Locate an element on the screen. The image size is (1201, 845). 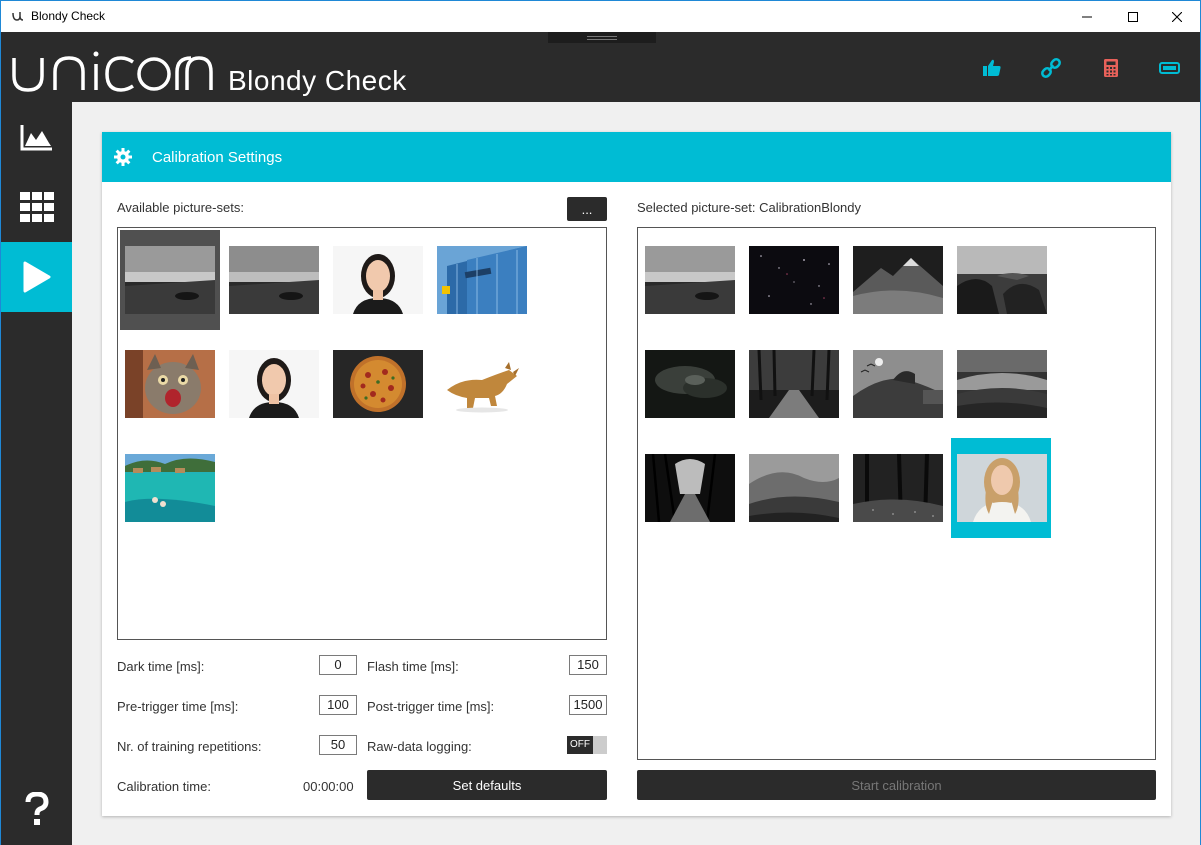
maximize-icon is located at coordinates (1133, 16).